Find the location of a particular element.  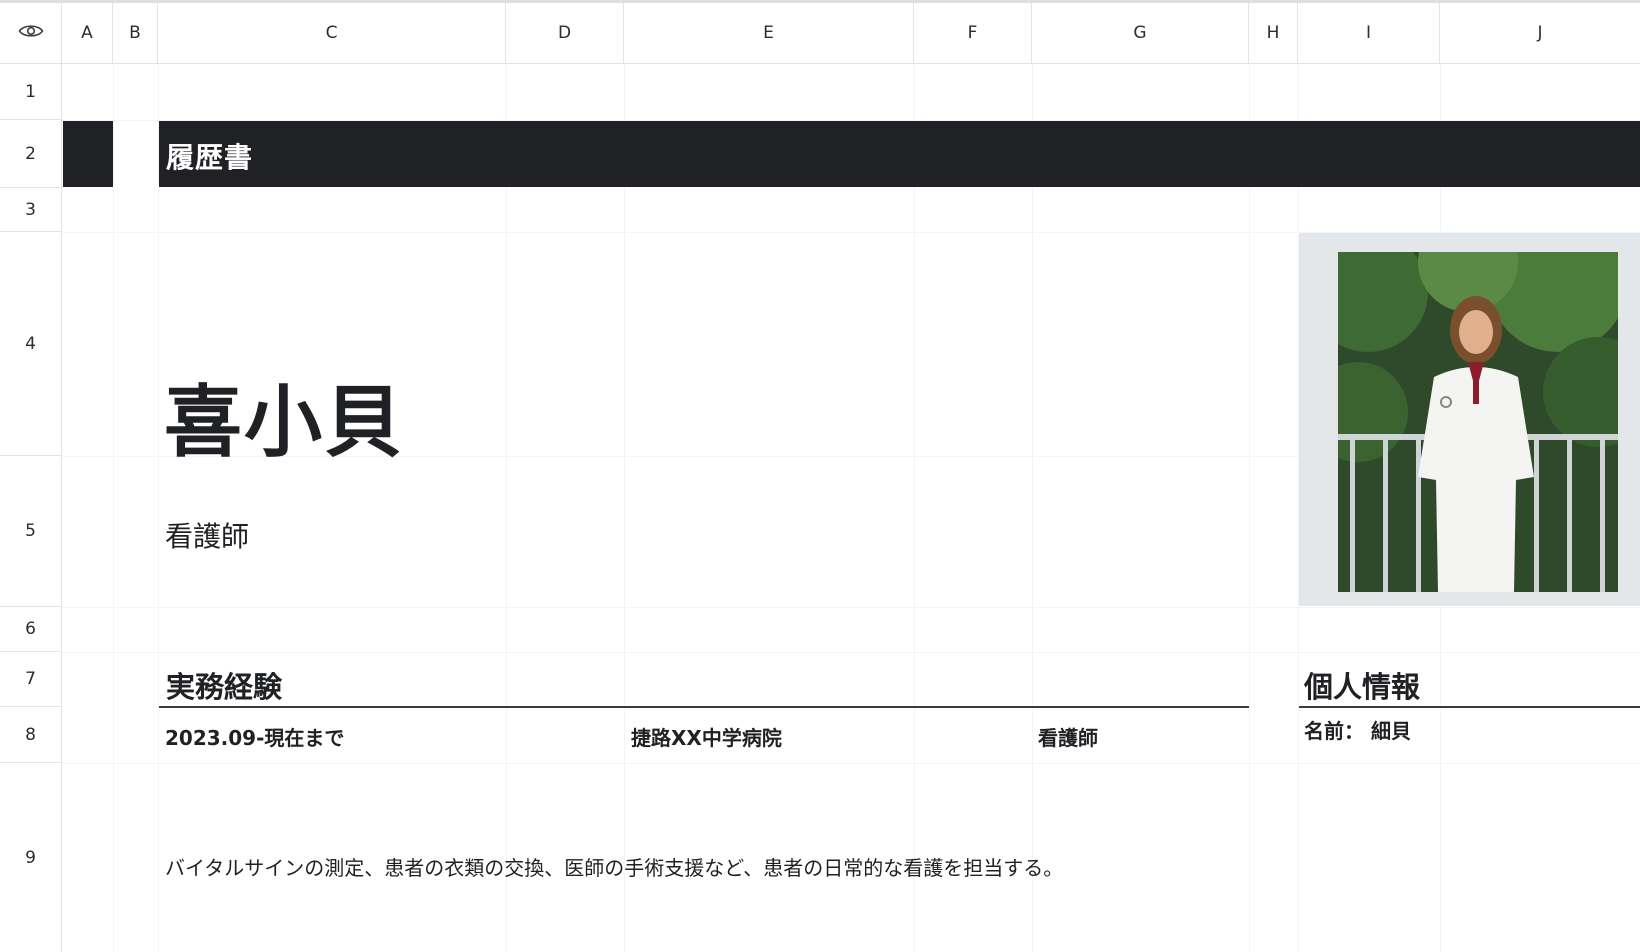

row-header-8: 8 is located at coordinates (31, 735).